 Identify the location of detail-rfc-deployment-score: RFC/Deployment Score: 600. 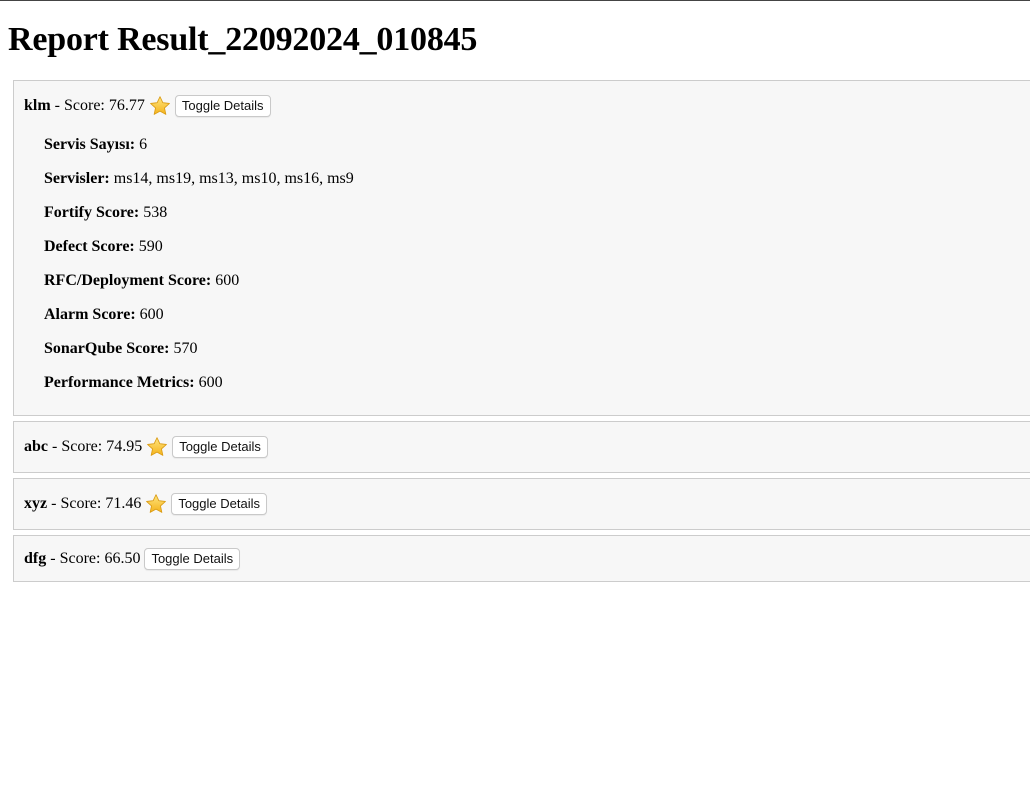
(537, 281).